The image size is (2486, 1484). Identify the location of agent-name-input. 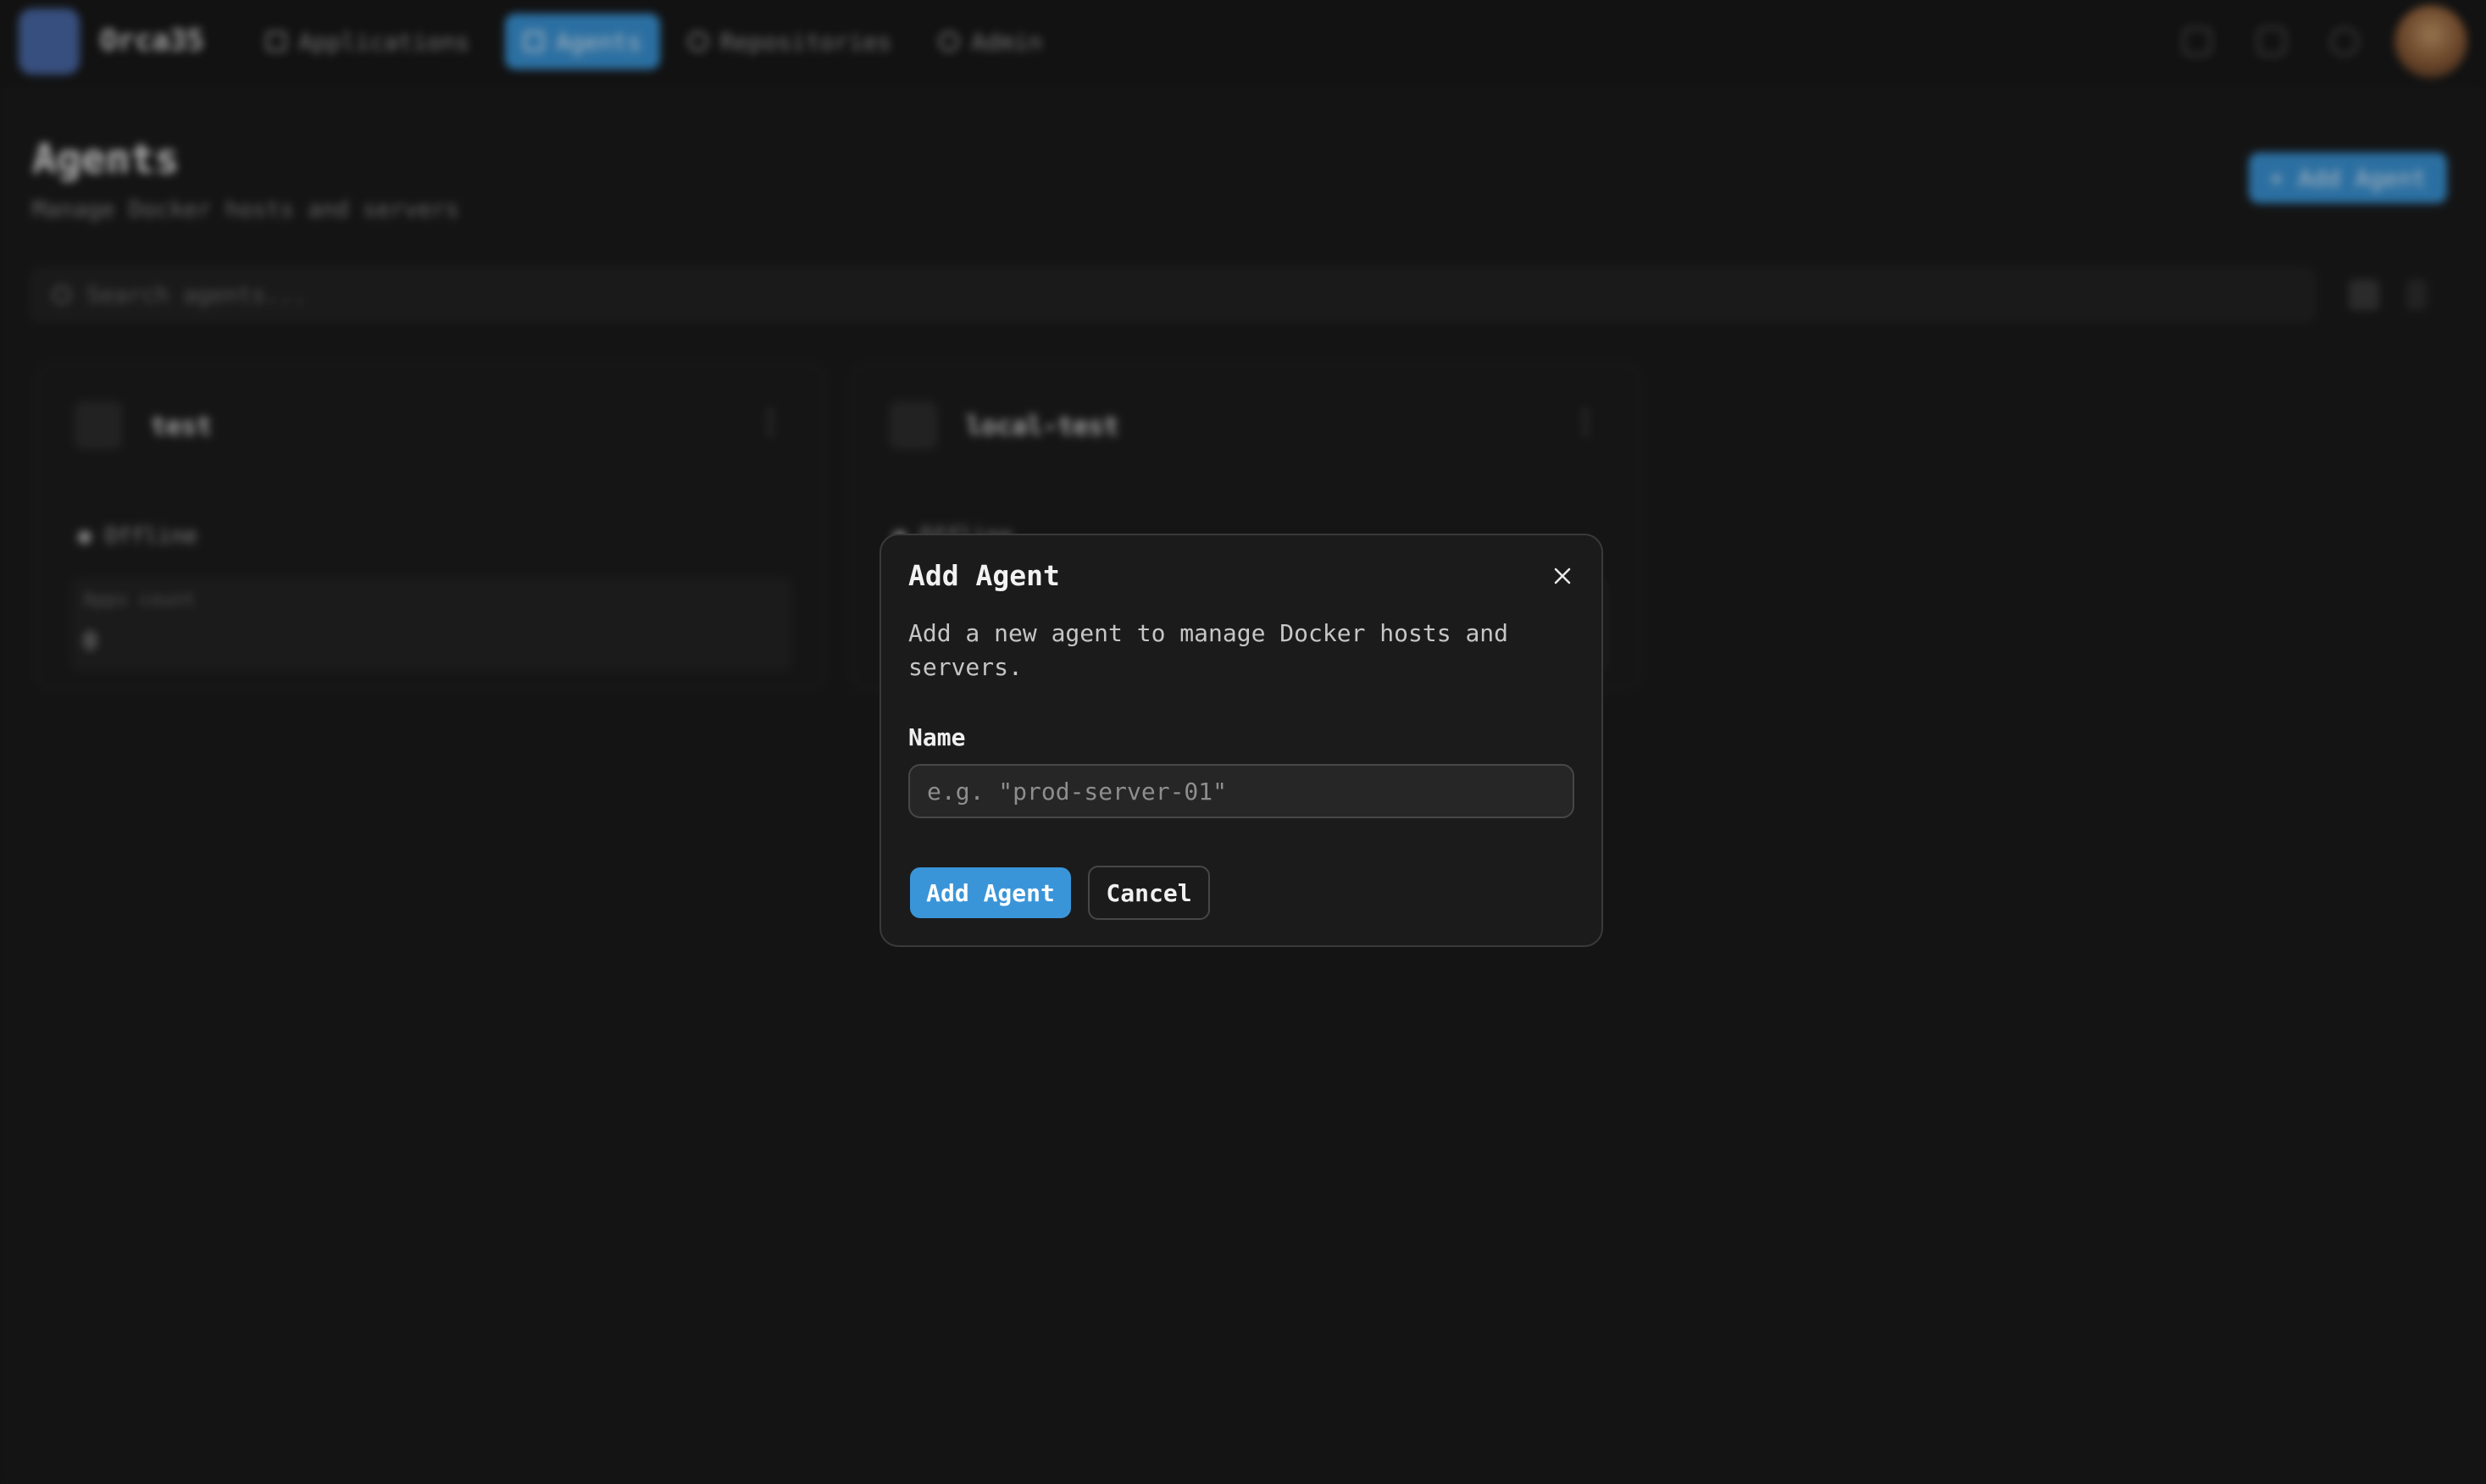
(1241, 791).